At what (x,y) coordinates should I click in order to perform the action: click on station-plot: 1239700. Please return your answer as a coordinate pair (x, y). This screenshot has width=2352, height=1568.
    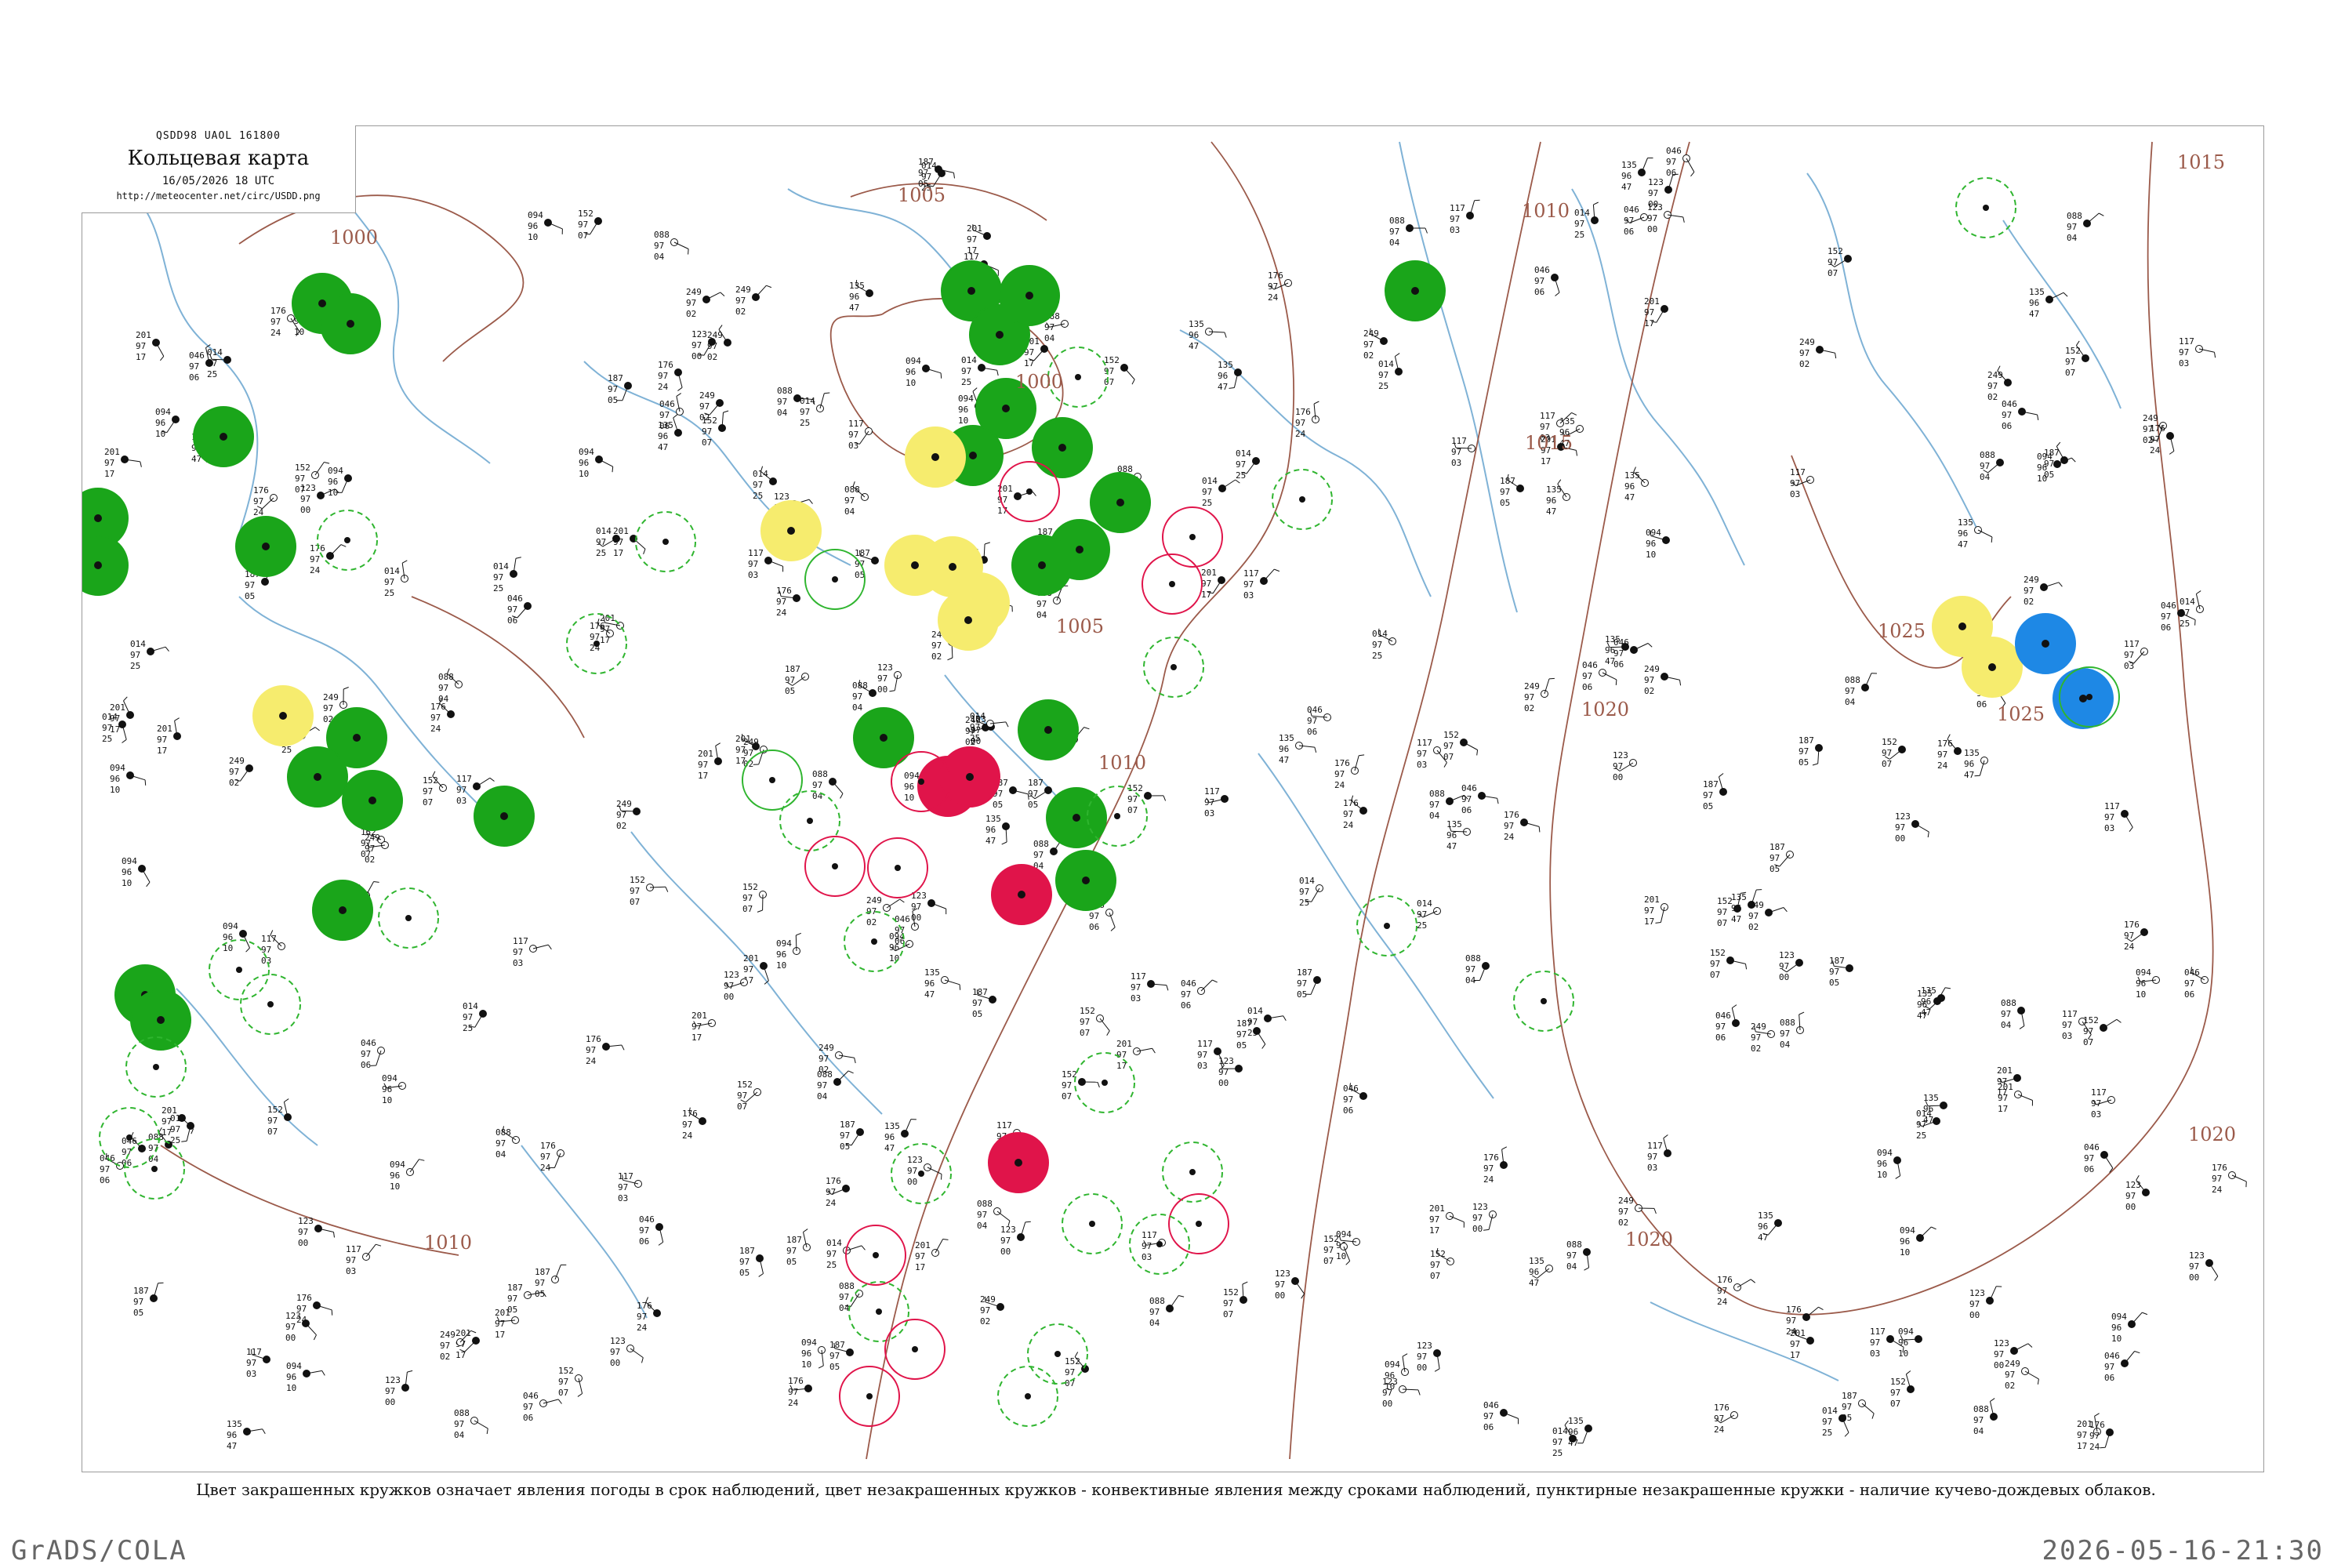
    Looking at the image, I should click on (2137, 1193).